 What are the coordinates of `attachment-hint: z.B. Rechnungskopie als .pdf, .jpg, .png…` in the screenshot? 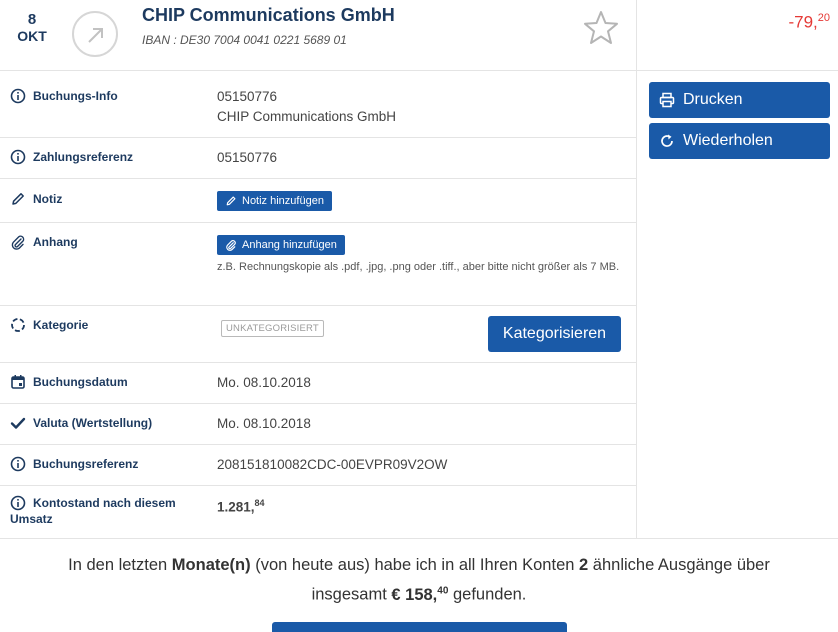 It's located at (418, 267).